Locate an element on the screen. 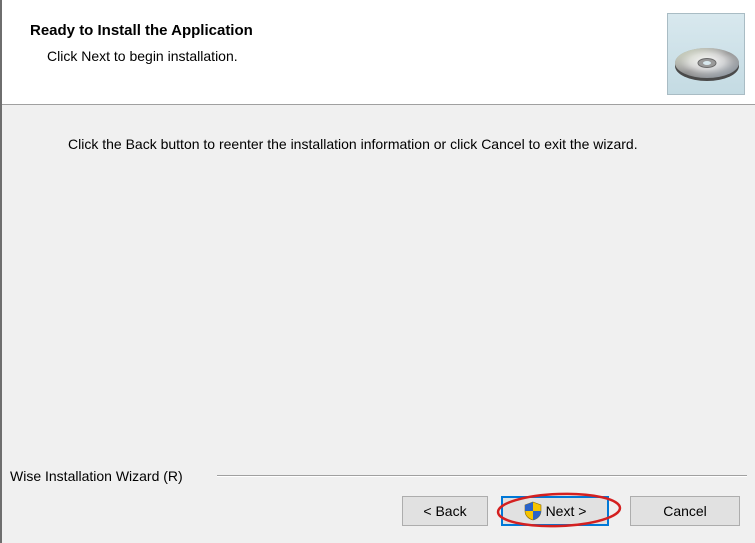  next-button-label: Next > is located at coordinates (566, 511).